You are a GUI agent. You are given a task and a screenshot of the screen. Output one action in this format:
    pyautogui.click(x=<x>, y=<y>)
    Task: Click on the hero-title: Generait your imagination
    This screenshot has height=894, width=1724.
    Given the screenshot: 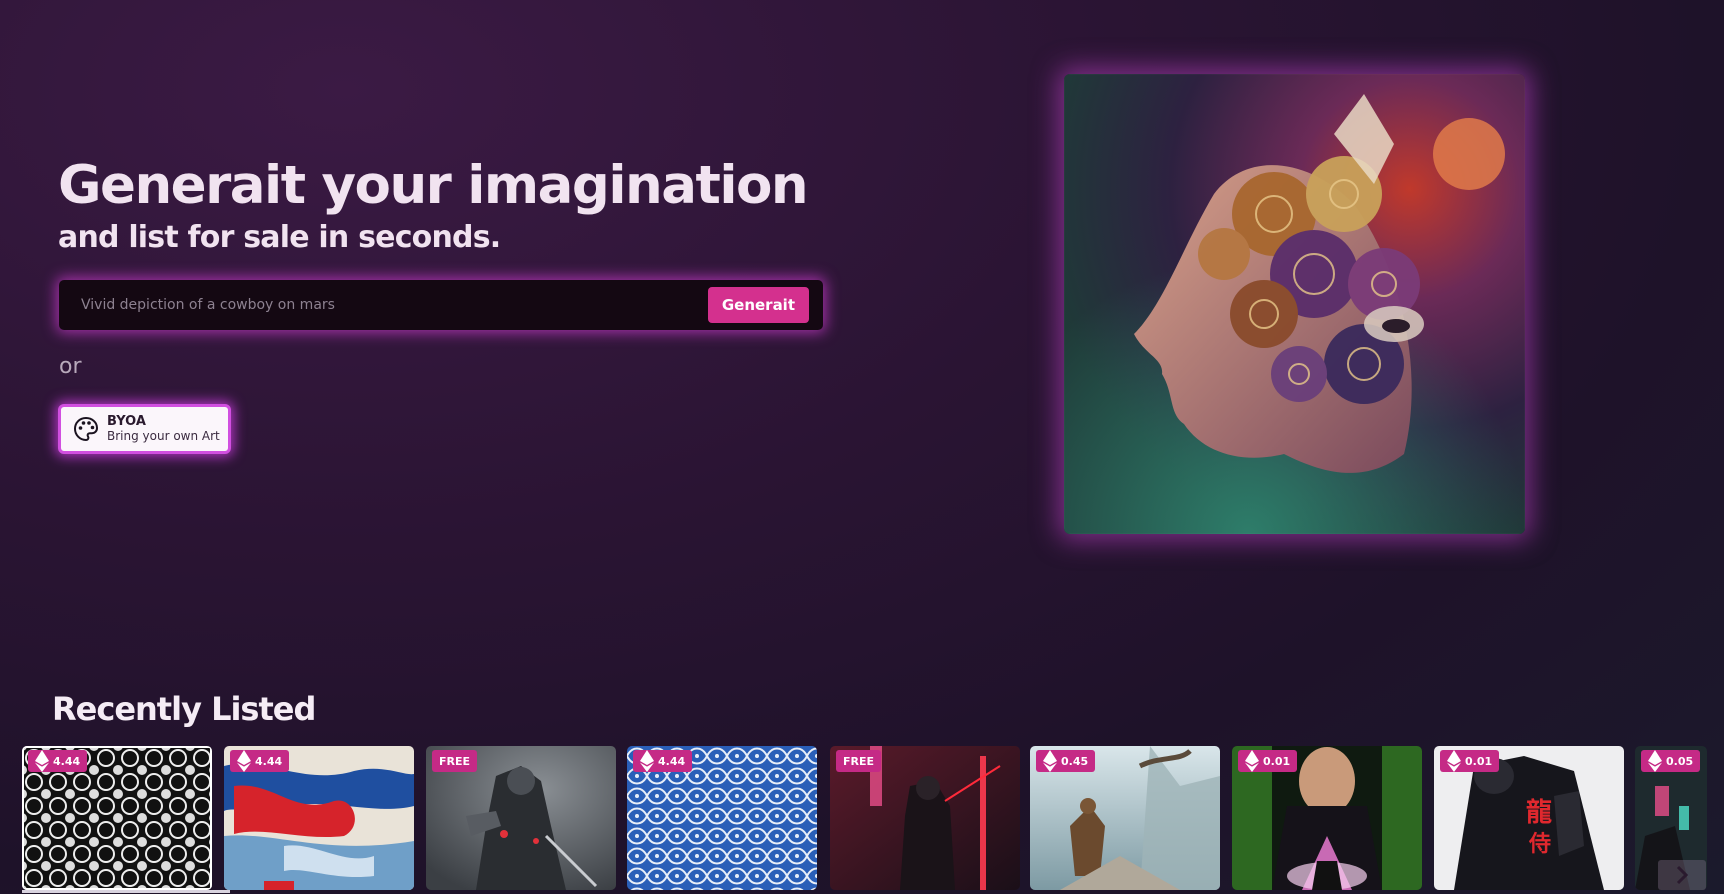 What is the action you would take?
    pyautogui.click(x=433, y=185)
    